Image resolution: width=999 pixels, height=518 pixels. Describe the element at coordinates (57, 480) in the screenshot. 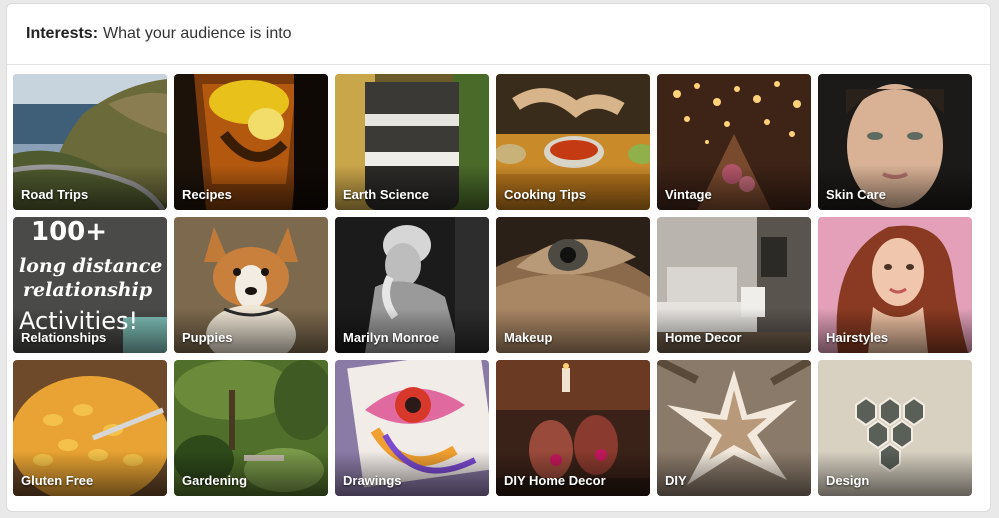

I see `tile-label: Gluten Free` at that location.